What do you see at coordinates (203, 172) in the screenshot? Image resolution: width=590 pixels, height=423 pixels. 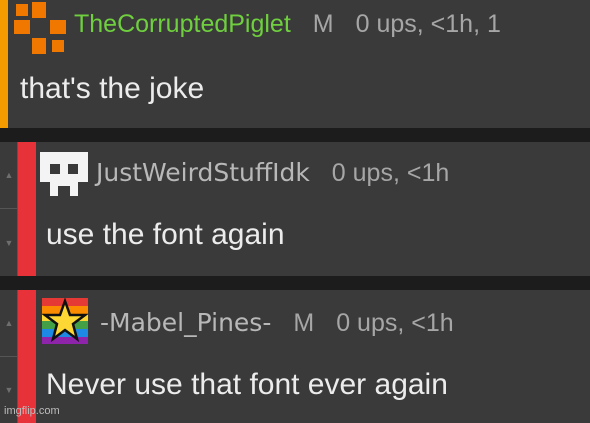 I see `username-link: JustWeirdStuffIdk` at bounding box center [203, 172].